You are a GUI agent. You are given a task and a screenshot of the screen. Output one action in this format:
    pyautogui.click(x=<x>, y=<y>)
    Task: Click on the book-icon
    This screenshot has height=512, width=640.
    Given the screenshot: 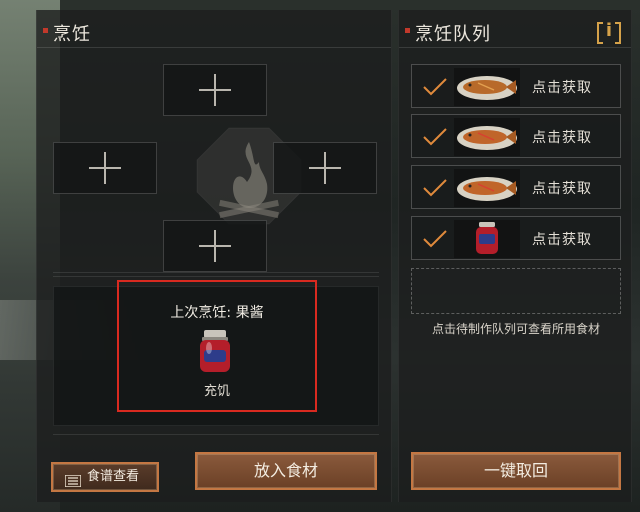 What is the action you would take?
    pyautogui.click(x=73, y=479)
    